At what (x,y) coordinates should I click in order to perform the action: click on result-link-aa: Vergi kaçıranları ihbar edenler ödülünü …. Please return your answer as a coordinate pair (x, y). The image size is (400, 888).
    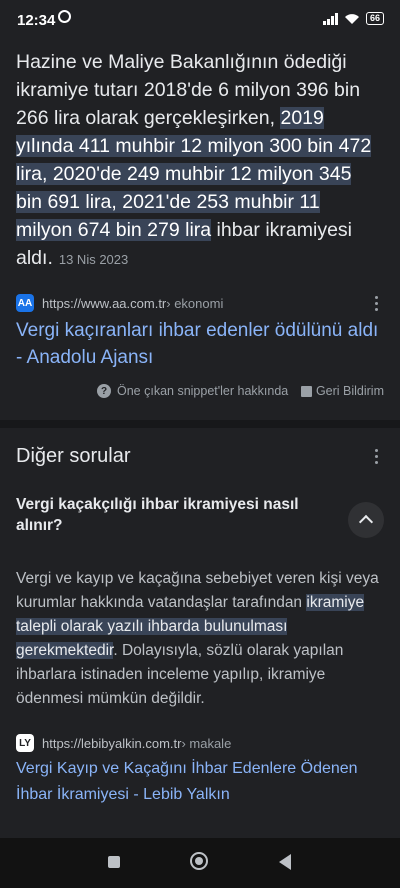
    Looking at the image, I should click on (200, 344).